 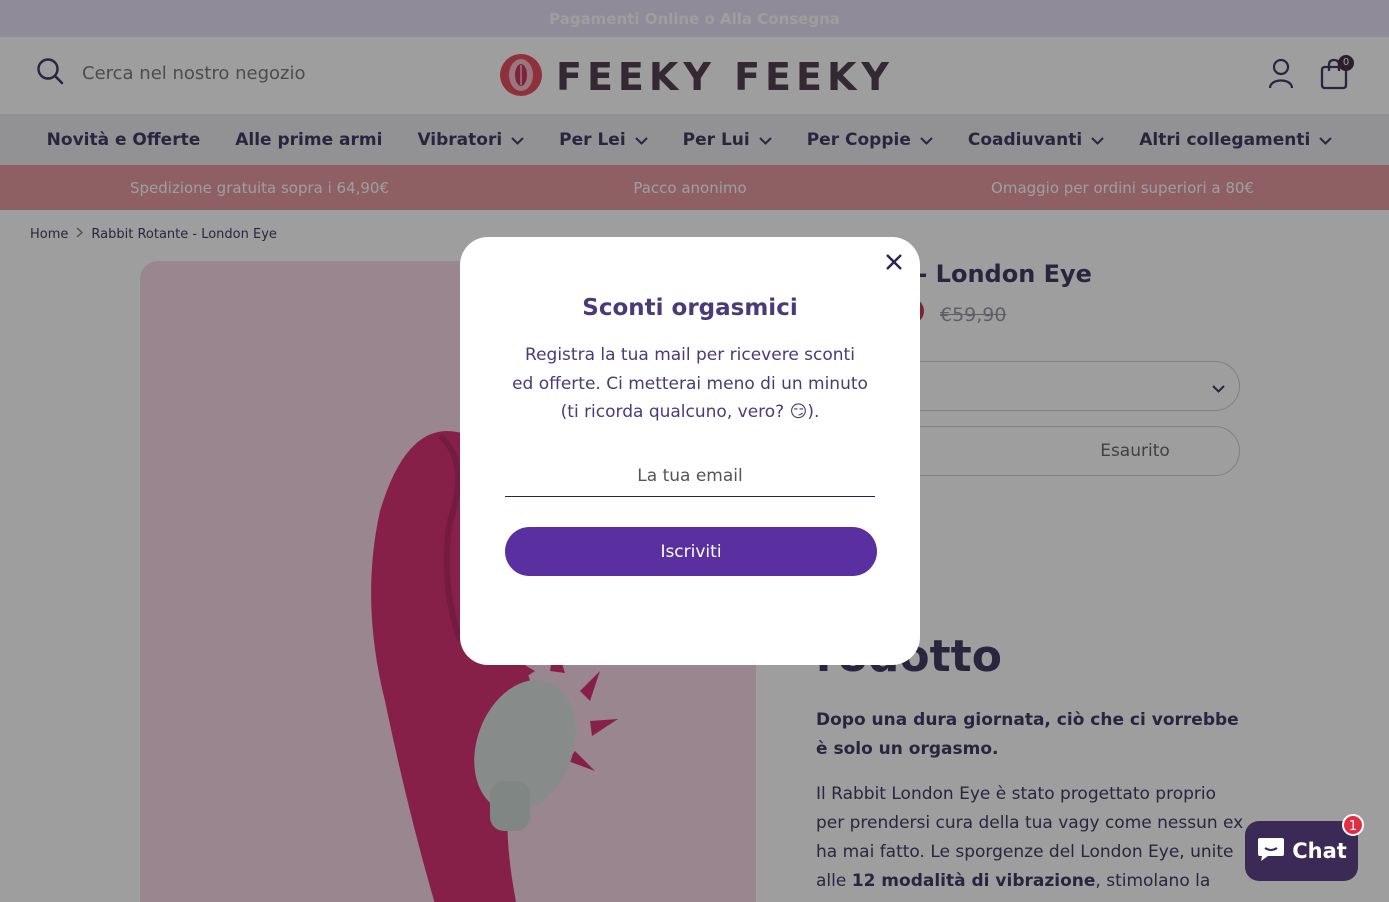 I want to click on modal-title: Sconti orgasmici, so click(x=690, y=308).